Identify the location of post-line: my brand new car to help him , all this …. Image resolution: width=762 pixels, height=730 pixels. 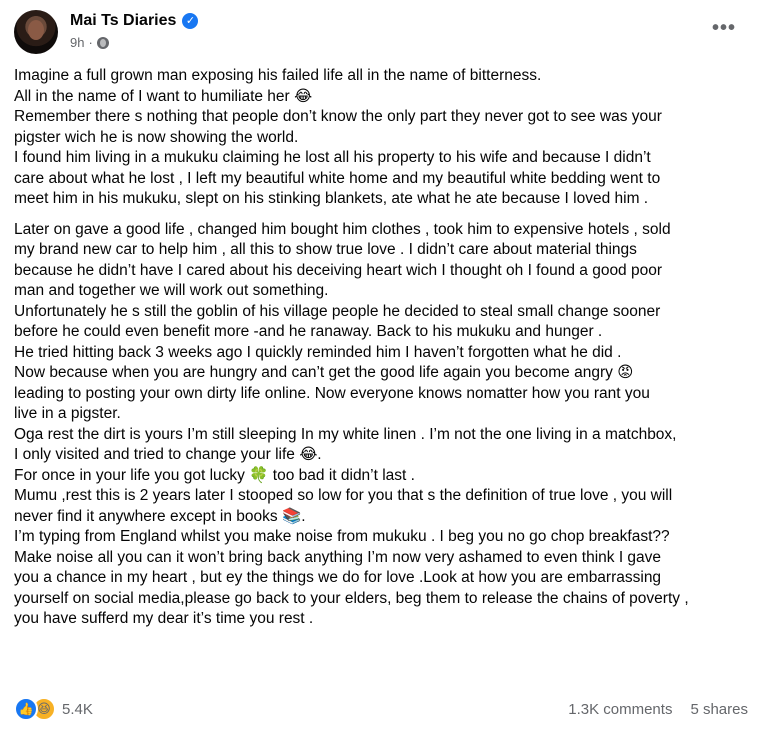
(325, 249).